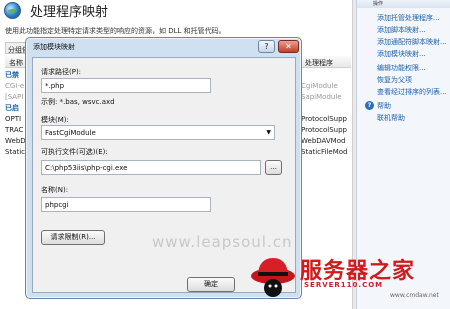 The image size is (450, 309). I want to click on table-row: WebD, so click(15, 141).